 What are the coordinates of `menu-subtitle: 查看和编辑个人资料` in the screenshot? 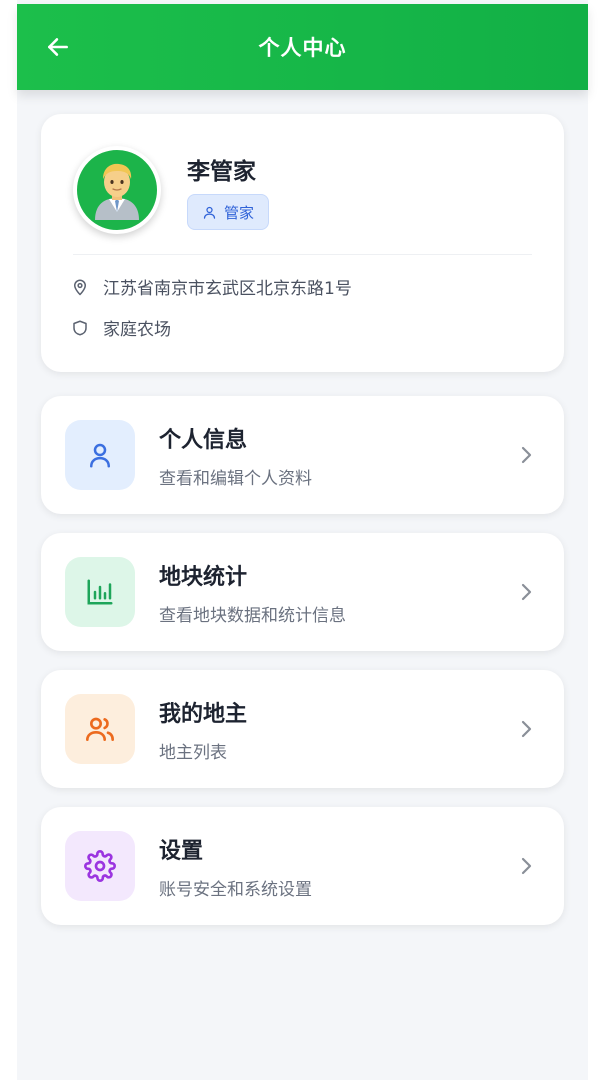 It's located at (235, 479).